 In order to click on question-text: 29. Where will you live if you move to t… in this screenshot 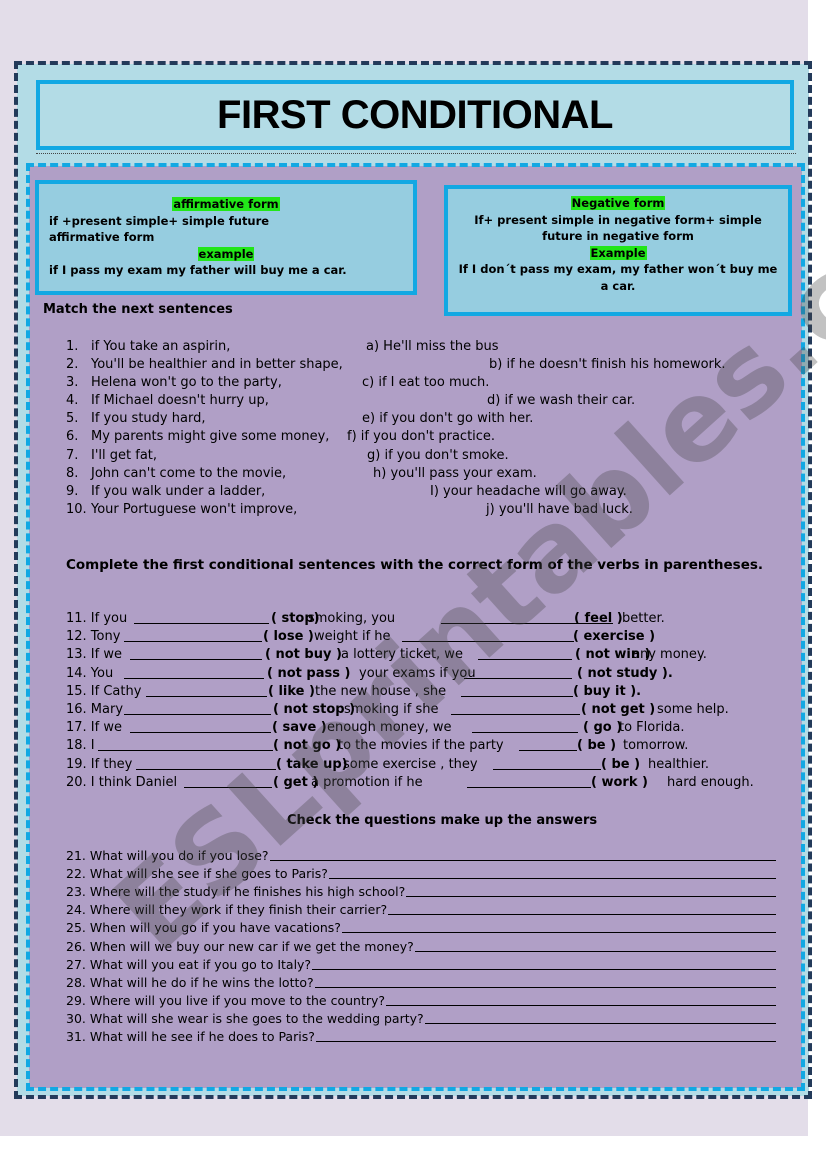, I will do `click(226, 1000)`.